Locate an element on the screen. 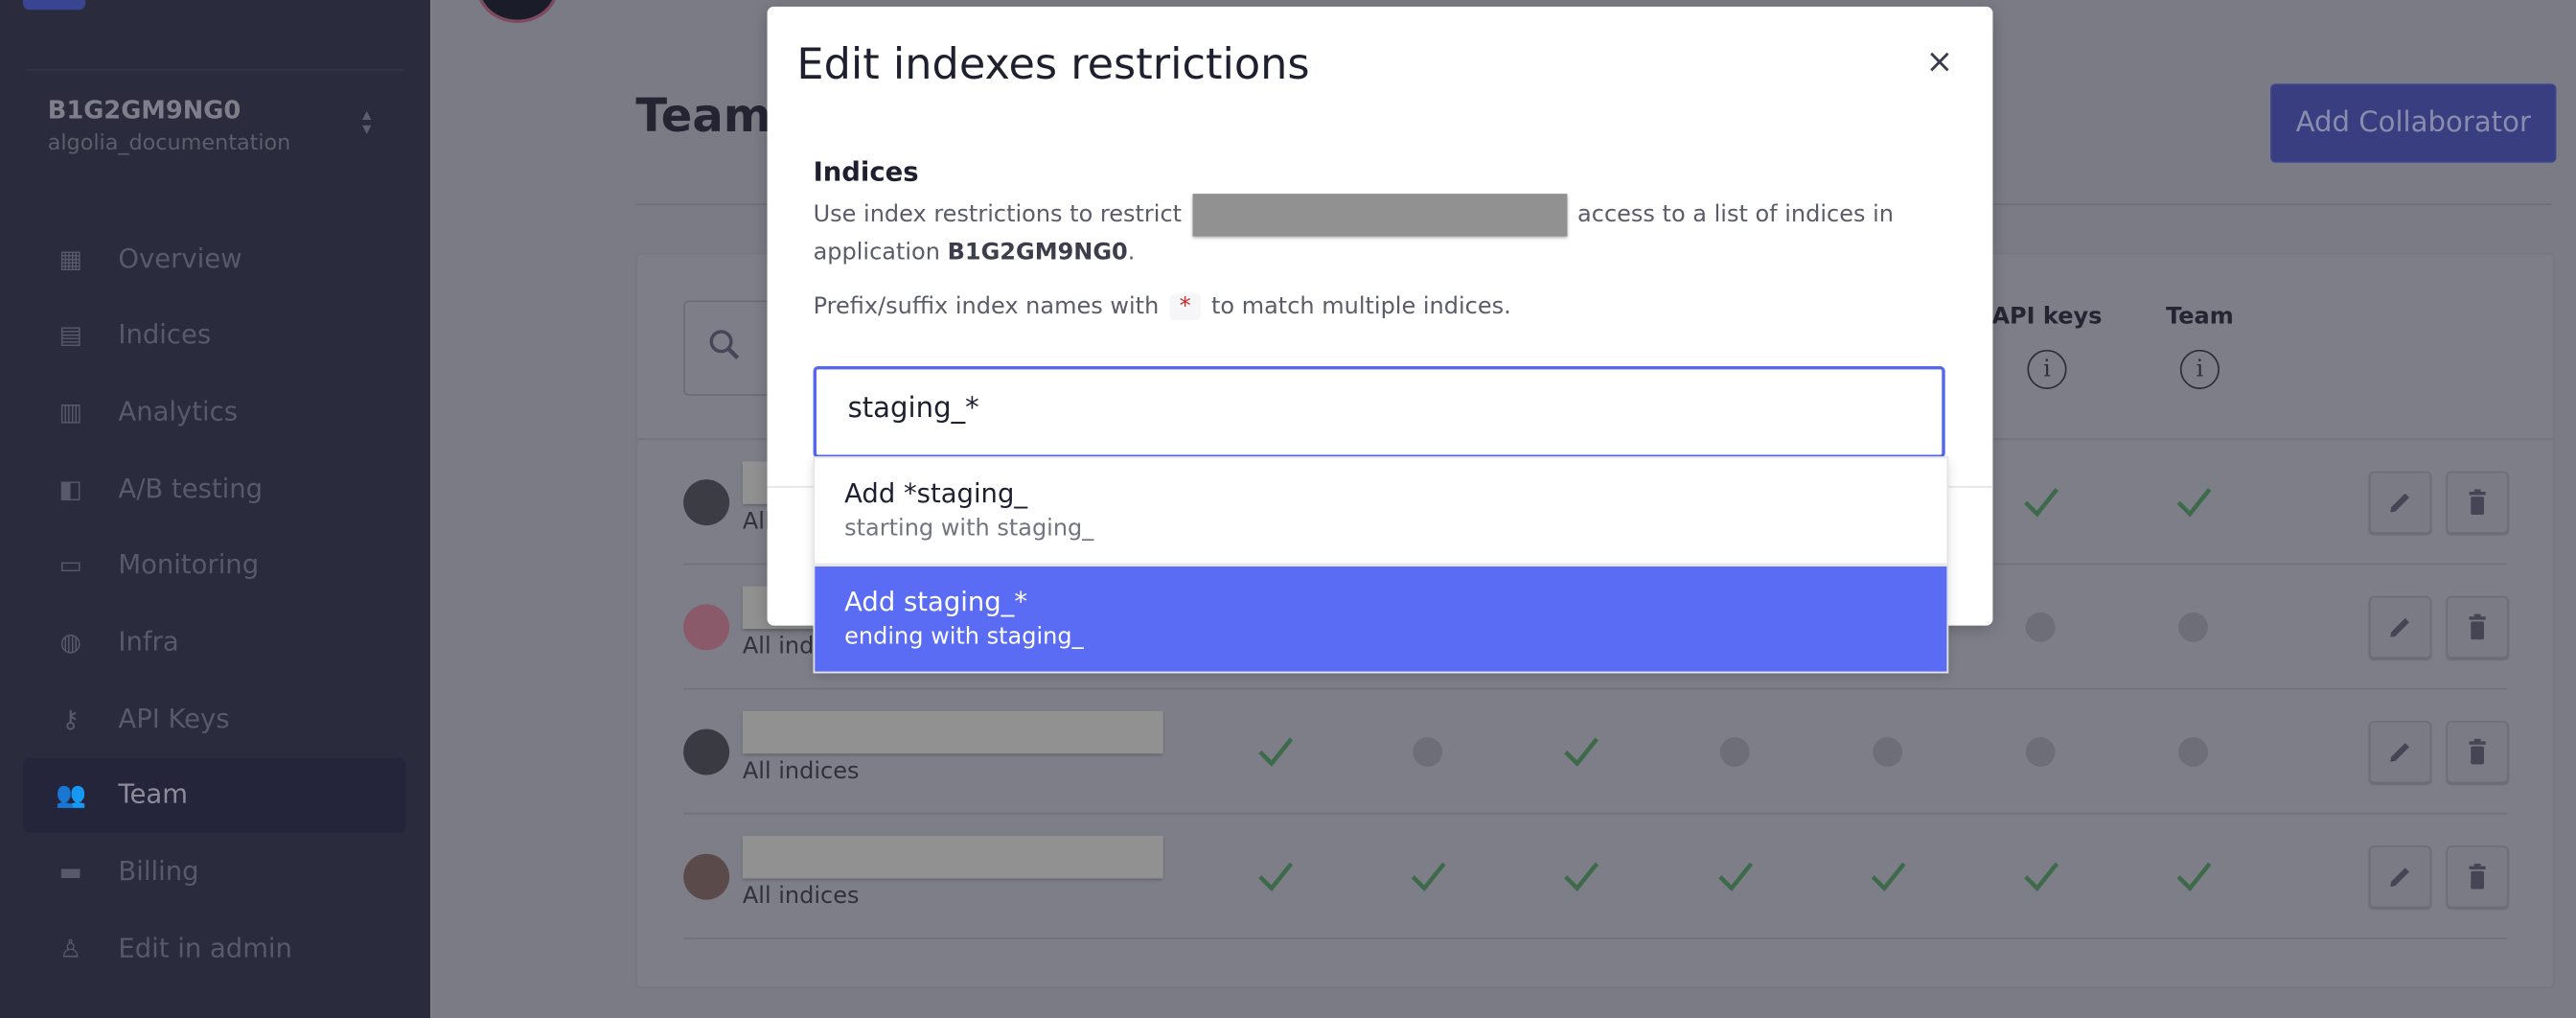  desc-text: Use index restrictions to restrict is located at coordinates (998, 215).